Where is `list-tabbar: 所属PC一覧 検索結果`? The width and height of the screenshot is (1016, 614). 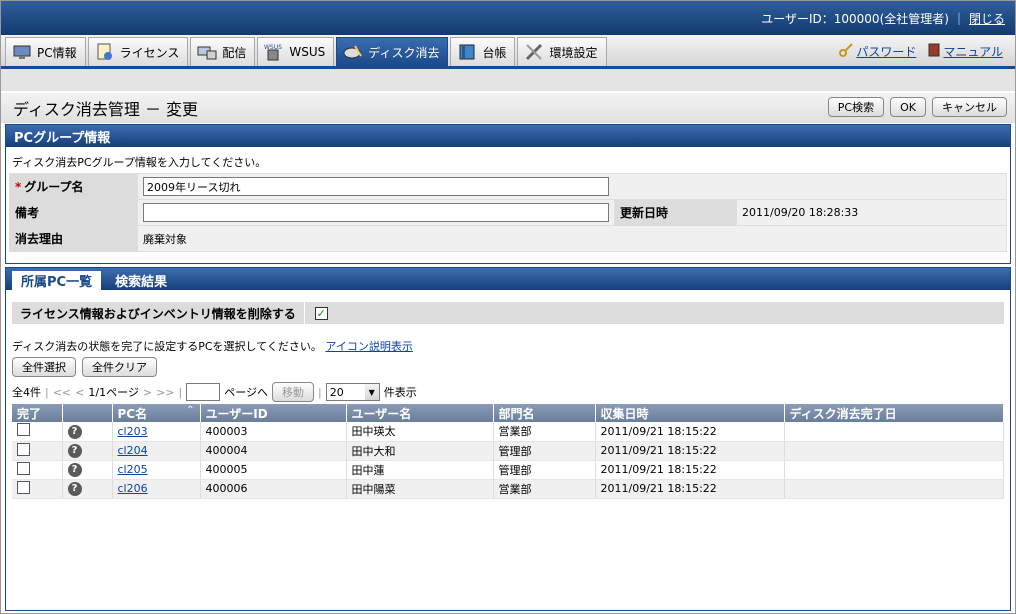
list-tabbar: 所属PC一覧 検索結果 is located at coordinates (508, 279).